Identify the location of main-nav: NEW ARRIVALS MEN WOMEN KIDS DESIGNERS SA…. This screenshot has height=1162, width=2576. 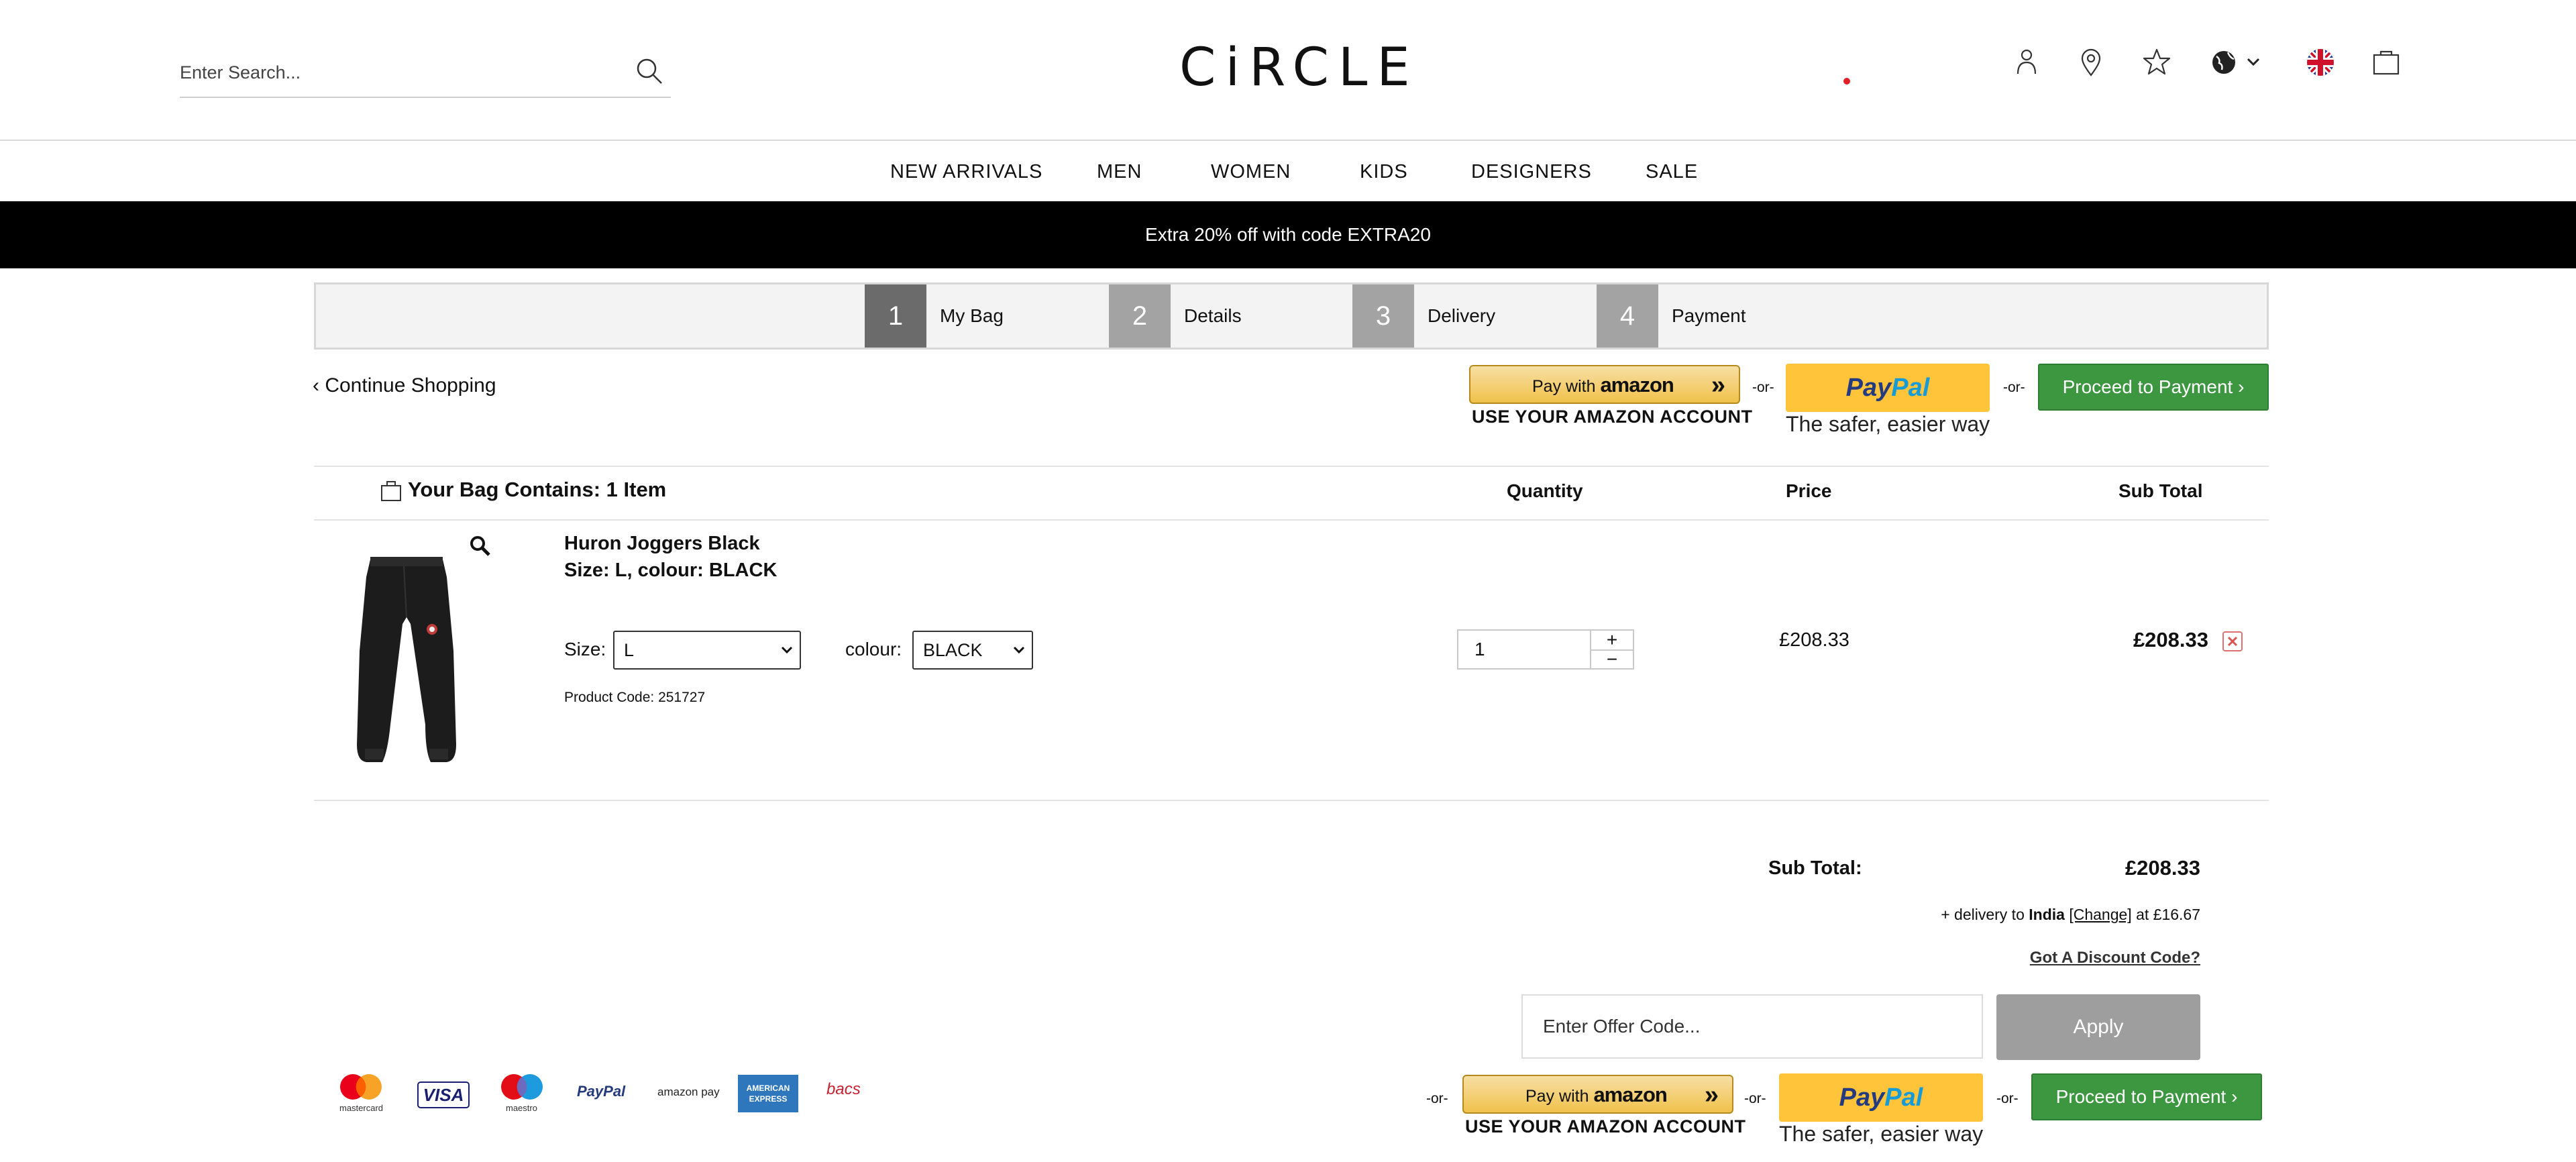
(1288, 171).